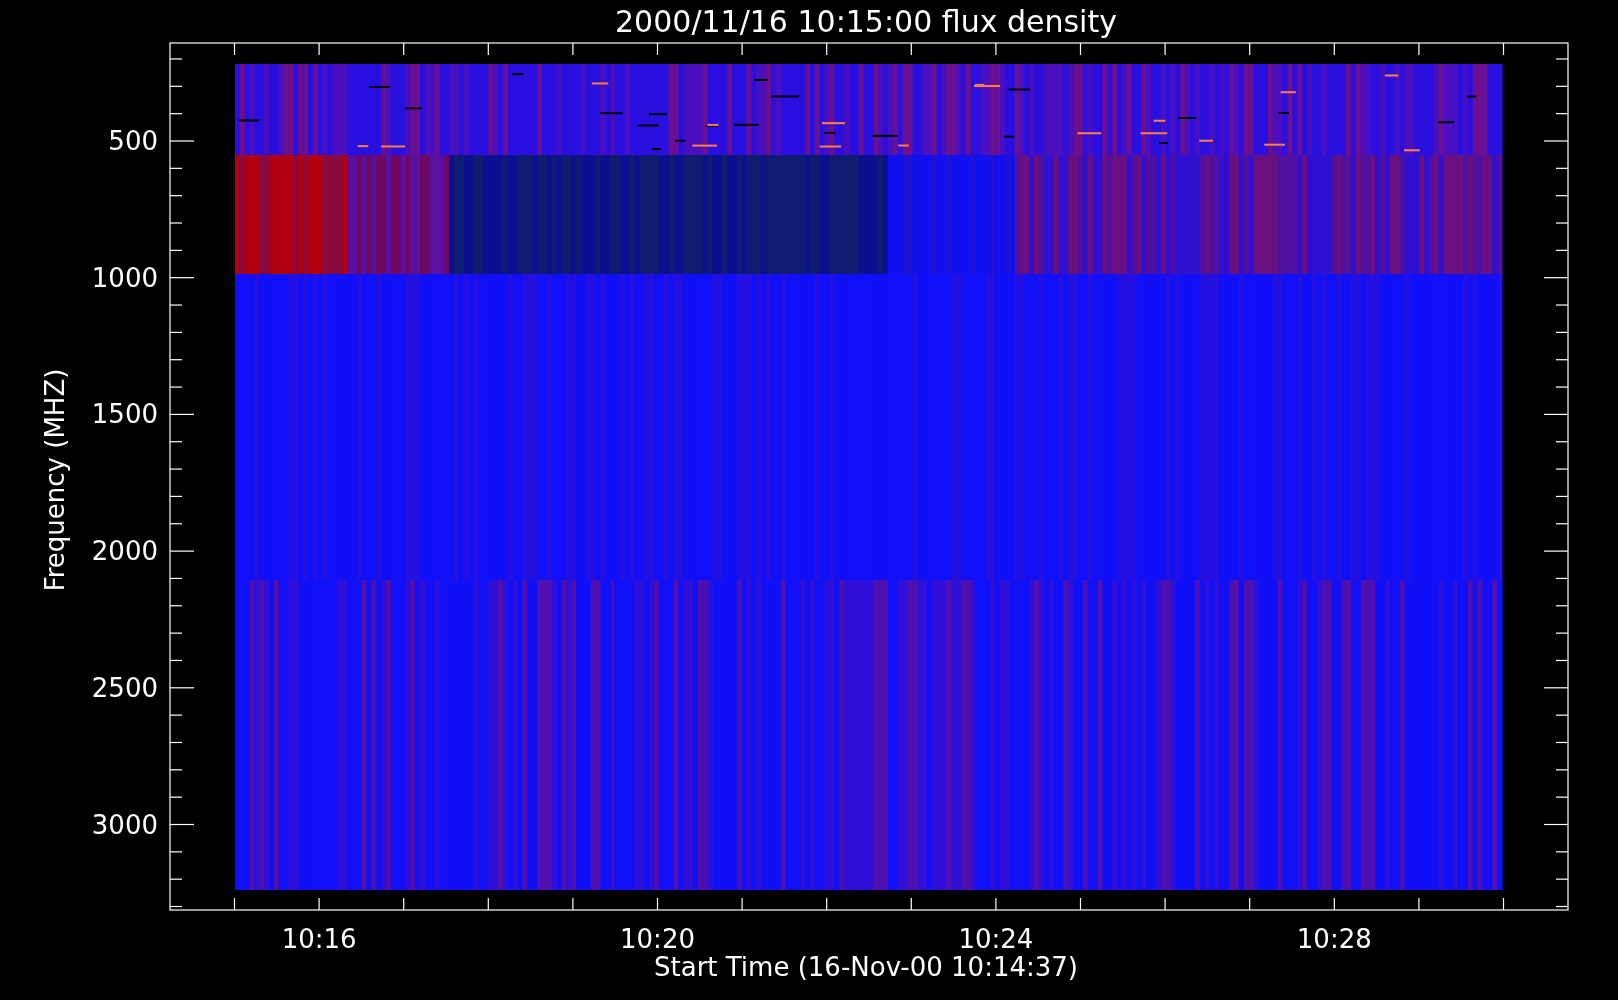 The width and height of the screenshot is (1618, 1000). Describe the element at coordinates (124, 687) in the screenshot. I see `y-tick-label: 2500` at that location.